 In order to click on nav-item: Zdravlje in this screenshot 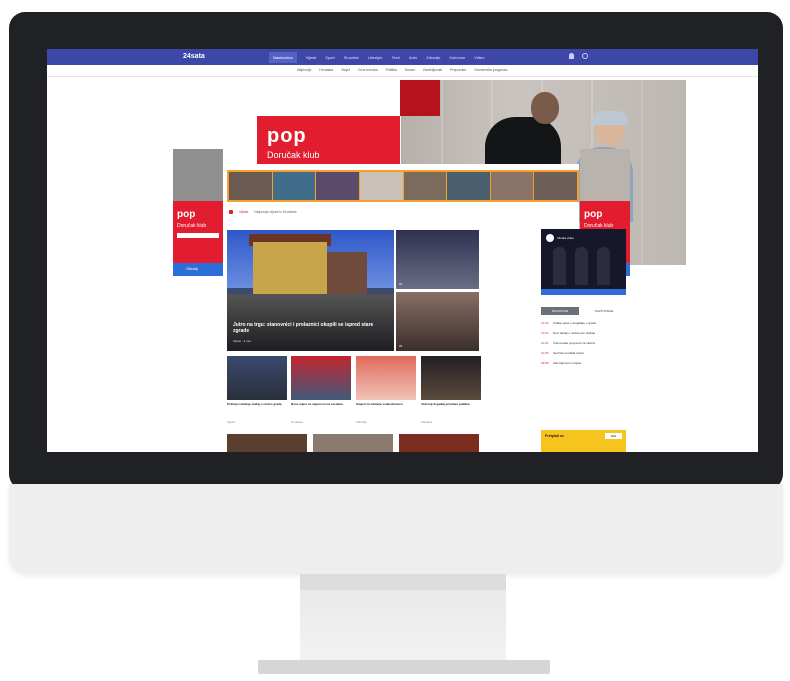, I will do `click(433, 57)`.